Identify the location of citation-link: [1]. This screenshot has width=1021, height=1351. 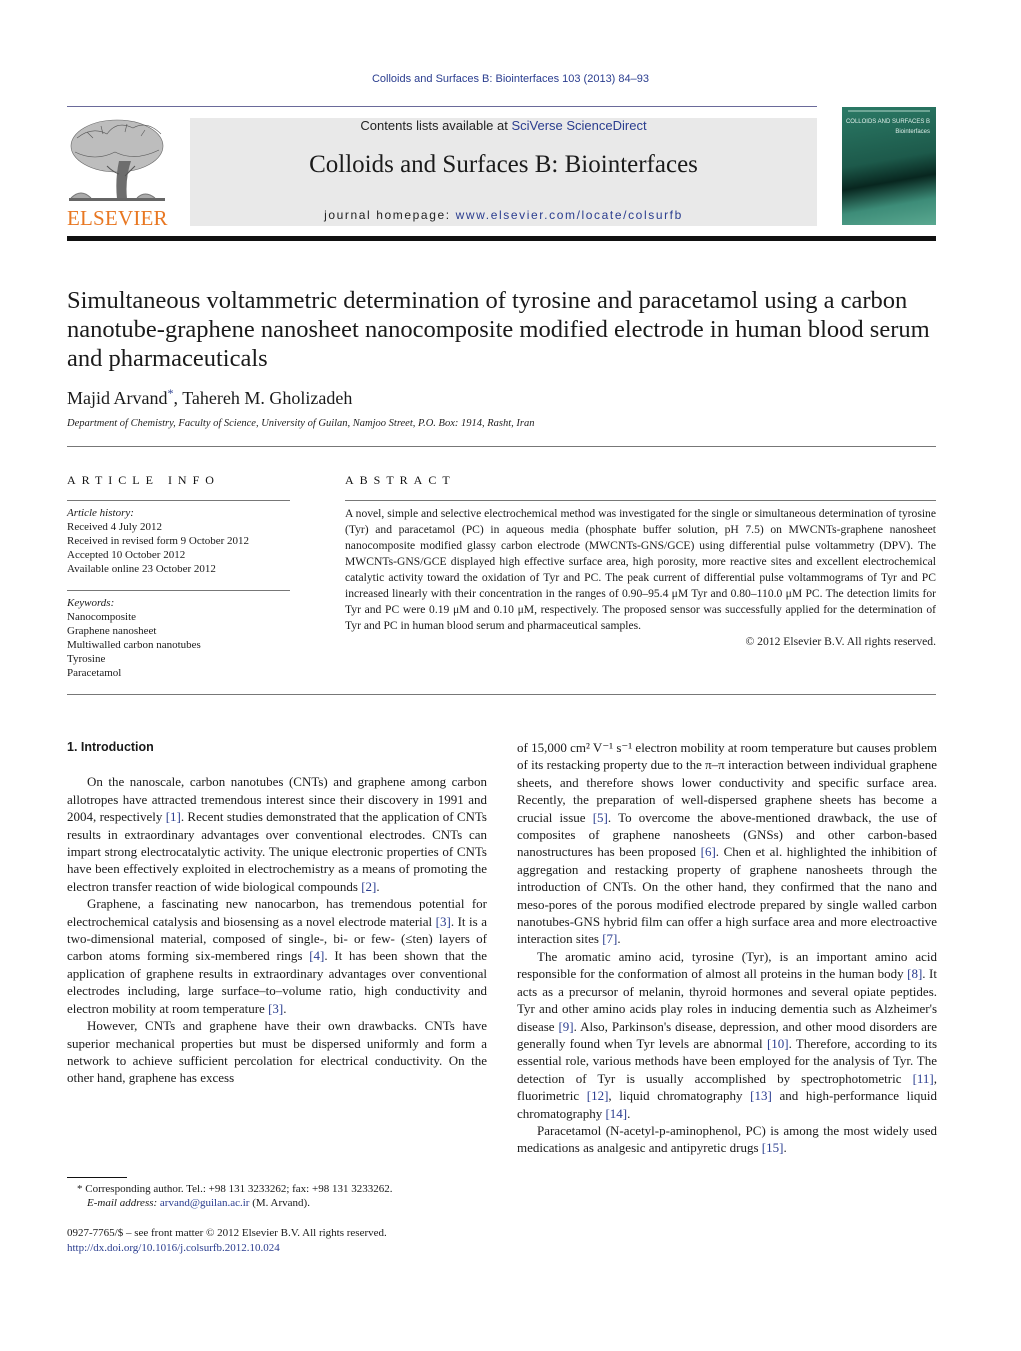
(173, 816).